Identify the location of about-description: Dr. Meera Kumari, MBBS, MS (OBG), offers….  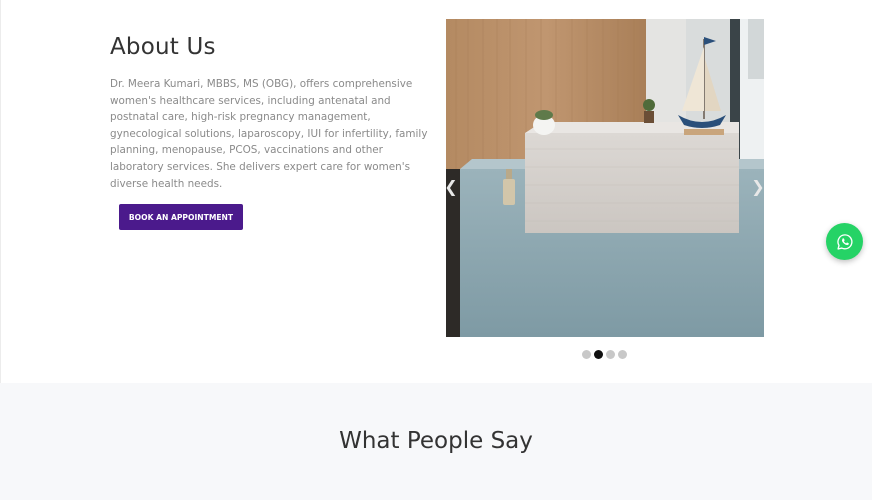
(269, 134).